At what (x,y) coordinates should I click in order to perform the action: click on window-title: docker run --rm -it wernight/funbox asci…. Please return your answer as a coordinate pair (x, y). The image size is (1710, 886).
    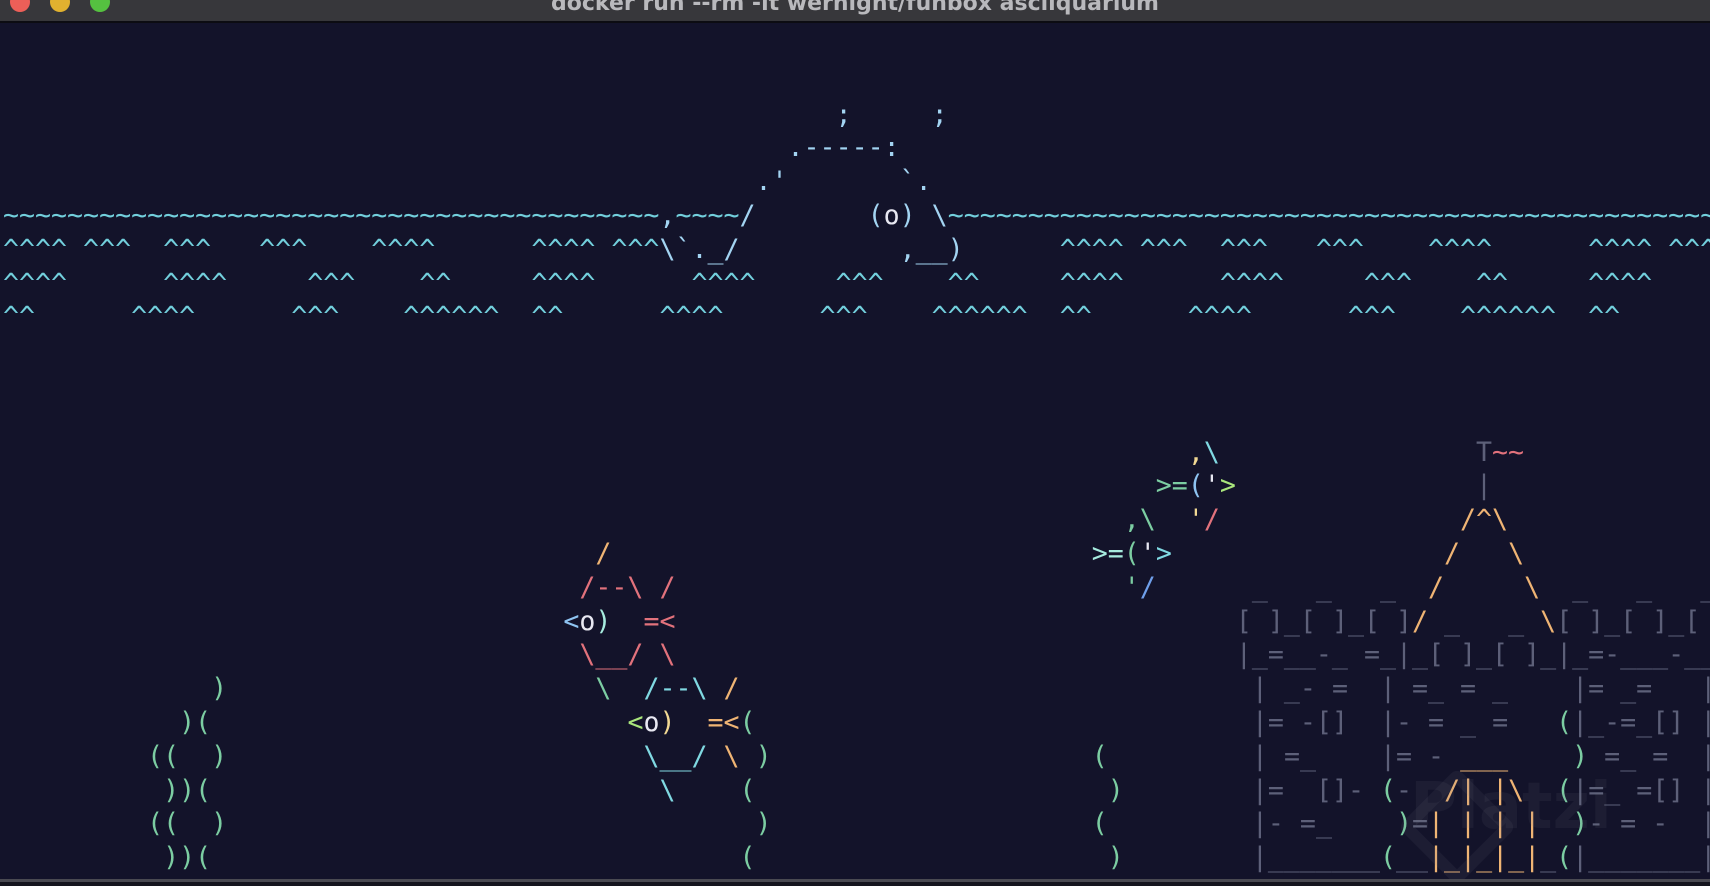
    Looking at the image, I should click on (855, 8).